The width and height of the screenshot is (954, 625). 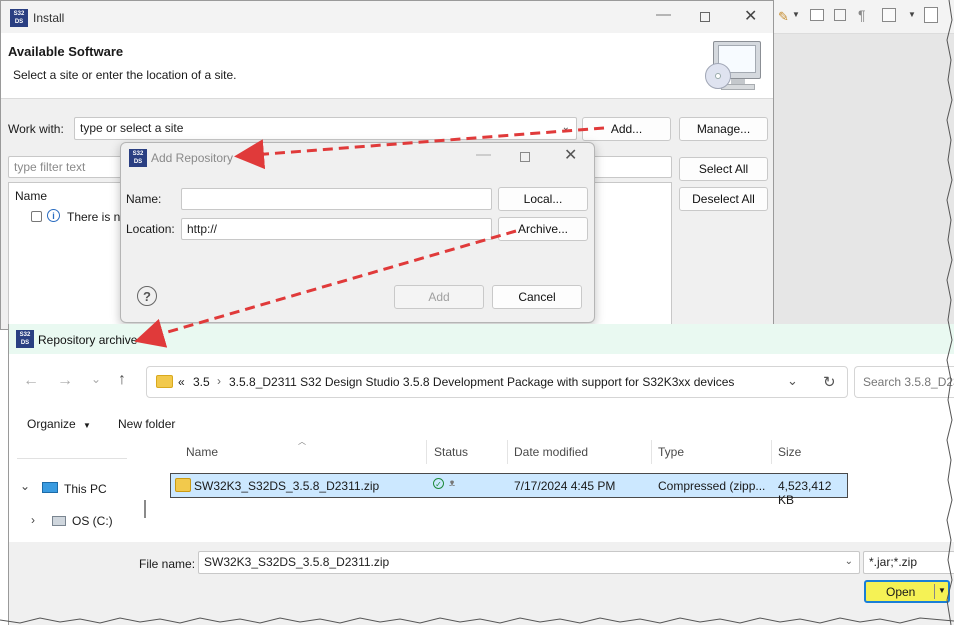 I want to click on torn-edge-bottom, so click(x=477, y=620).